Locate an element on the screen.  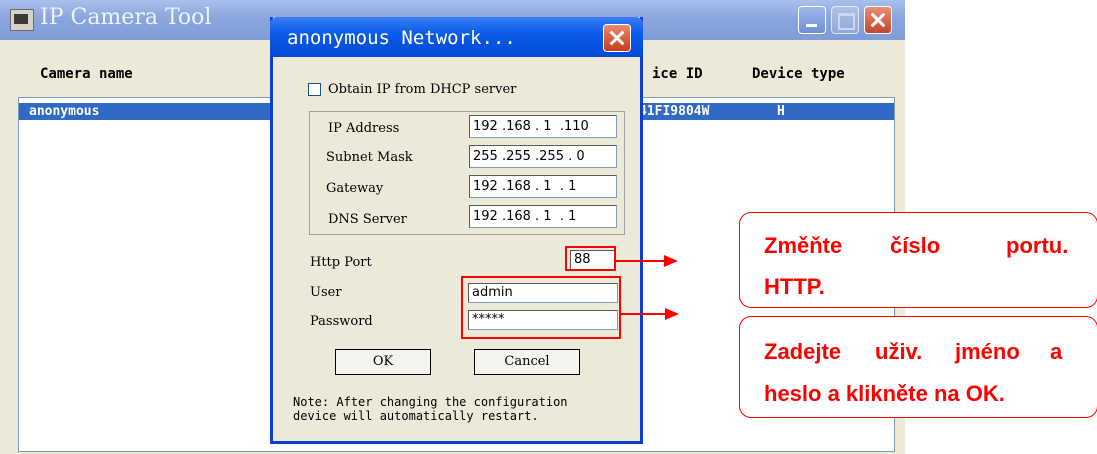
cancel-button: Cancel is located at coordinates (527, 362).